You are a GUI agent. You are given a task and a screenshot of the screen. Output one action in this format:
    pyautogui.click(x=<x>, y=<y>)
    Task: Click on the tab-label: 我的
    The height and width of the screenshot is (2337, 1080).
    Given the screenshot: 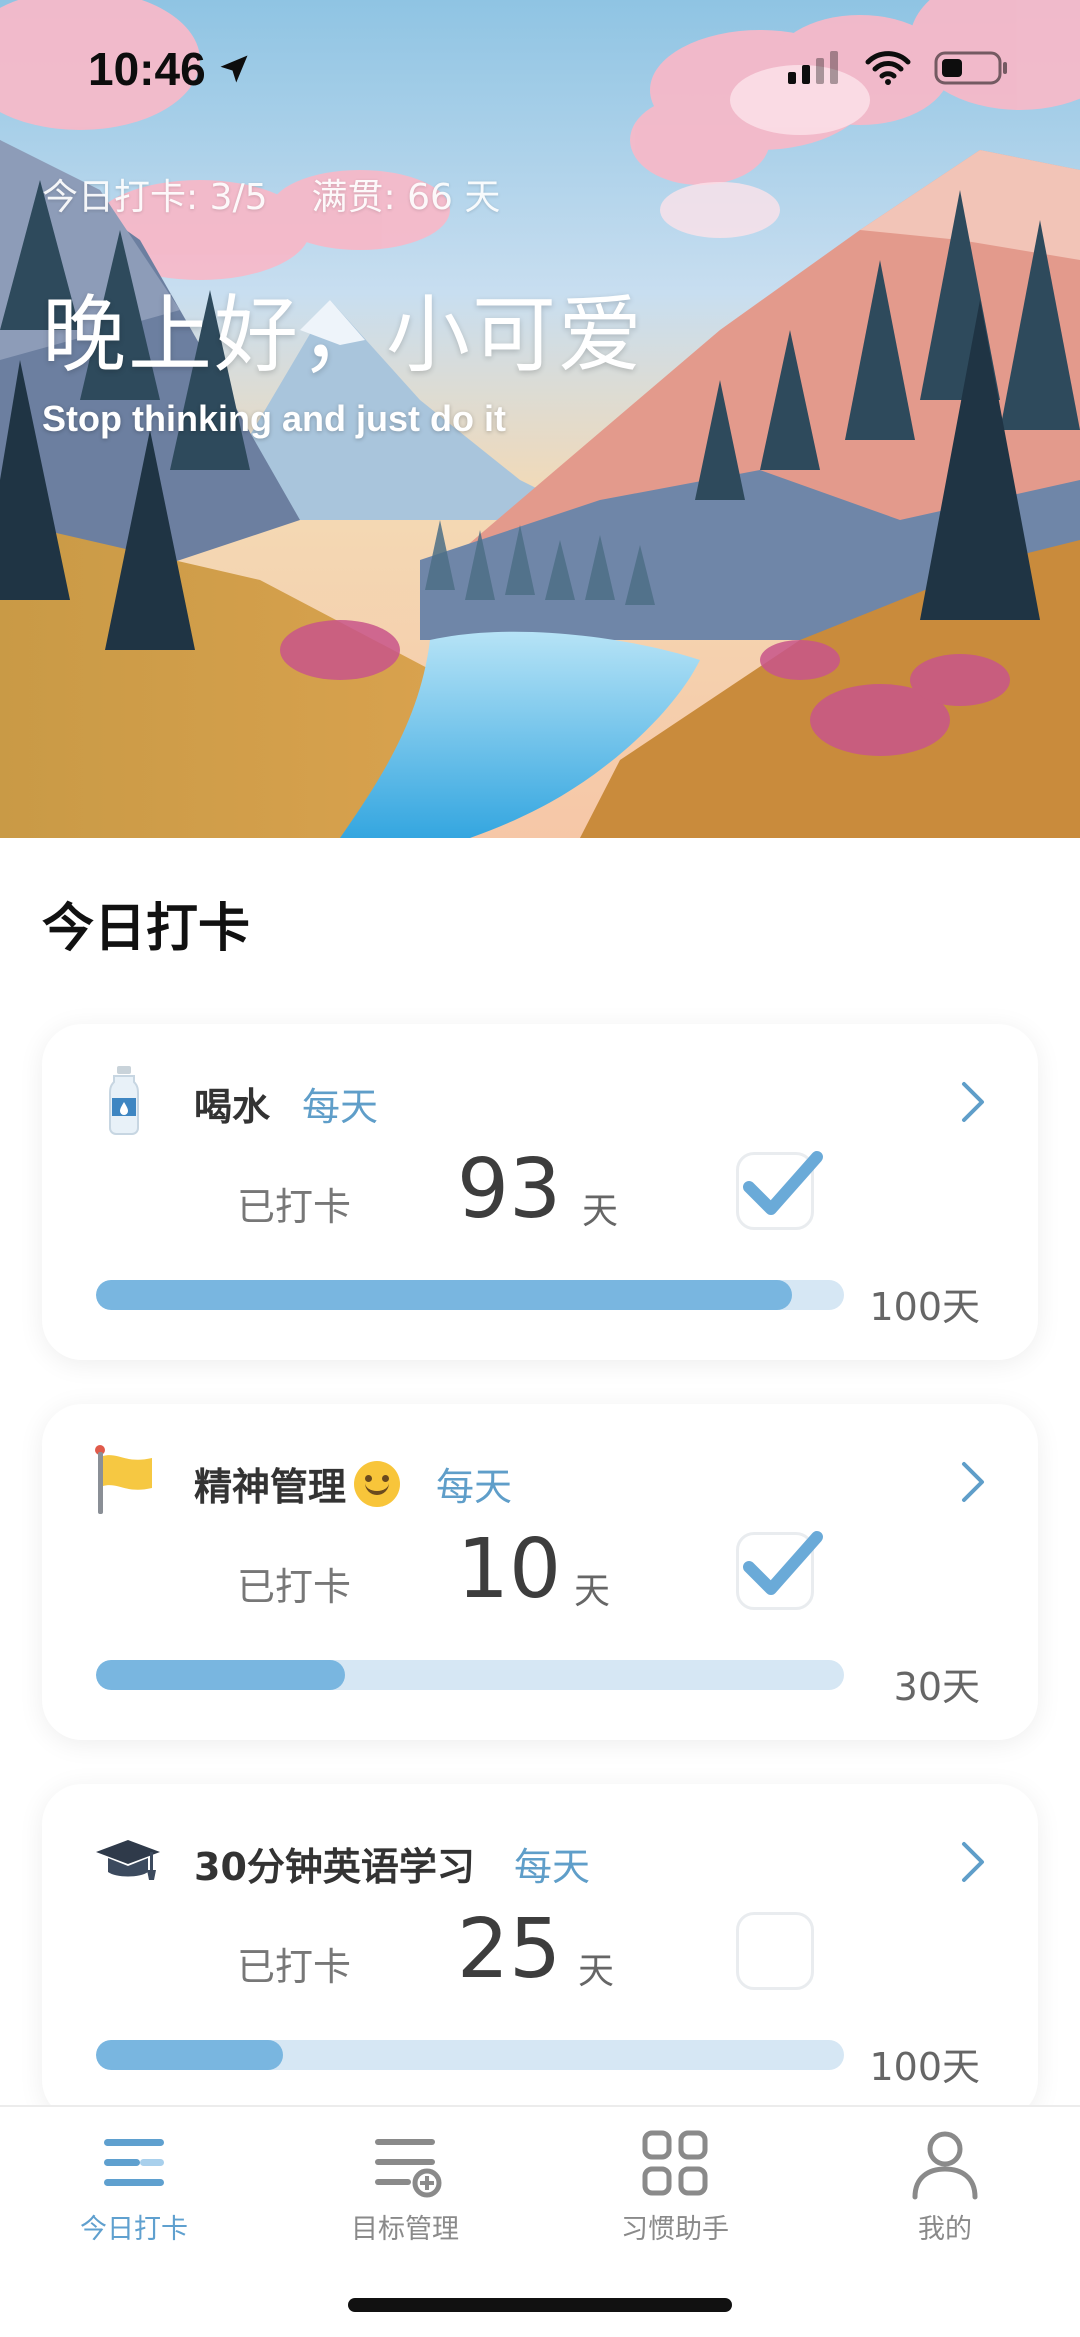 What is the action you would take?
    pyautogui.click(x=945, y=2229)
    